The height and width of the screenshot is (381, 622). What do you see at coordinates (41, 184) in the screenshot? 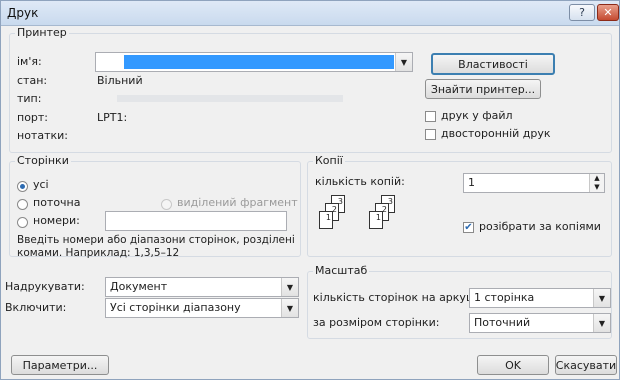
I see `pages-all-label: усі` at bounding box center [41, 184].